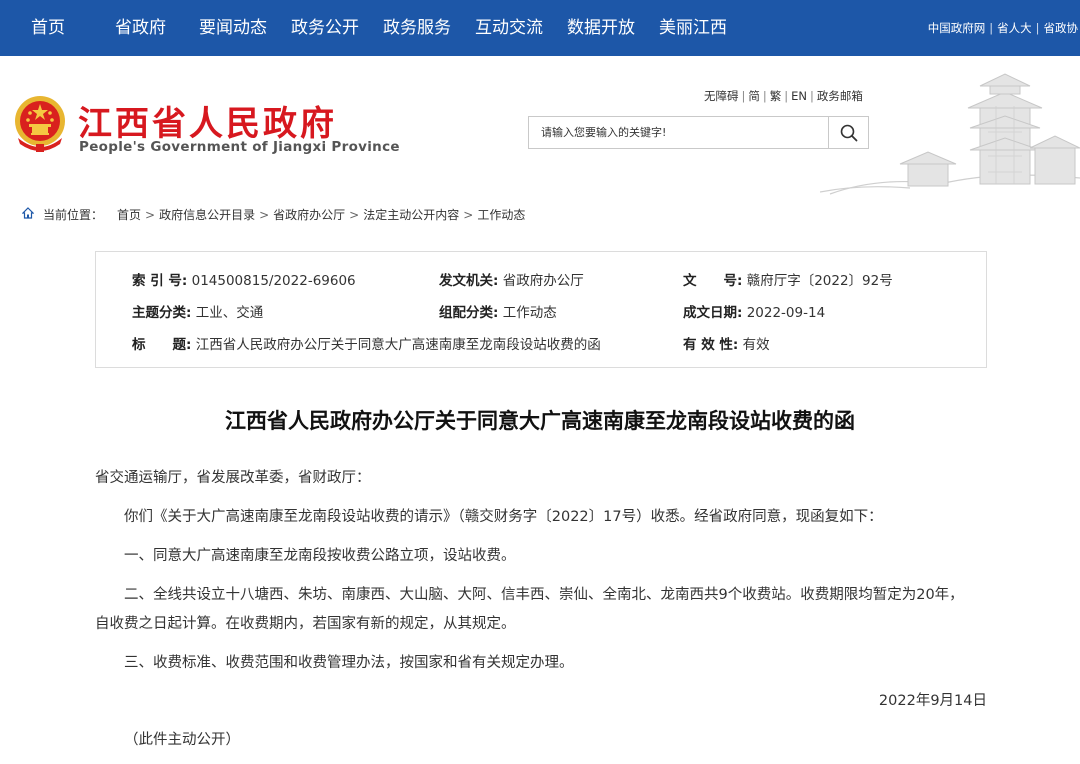  What do you see at coordinates (509, 28) in the screenshot?
I see `nav-interaction: 互动交流` at bounding box center [509, 28].